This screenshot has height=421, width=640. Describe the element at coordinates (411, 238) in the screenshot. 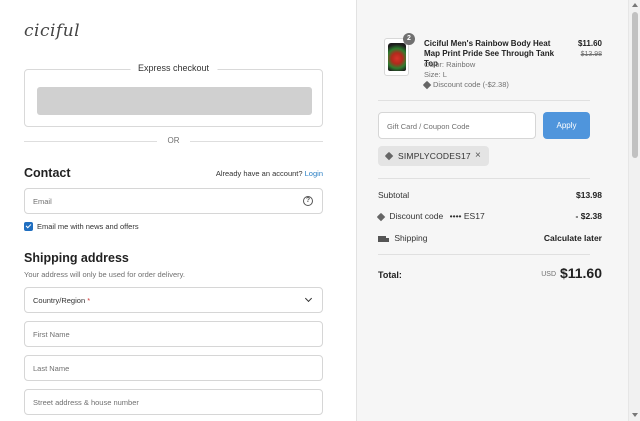

I see `shipping-label: Shipping` at that location.